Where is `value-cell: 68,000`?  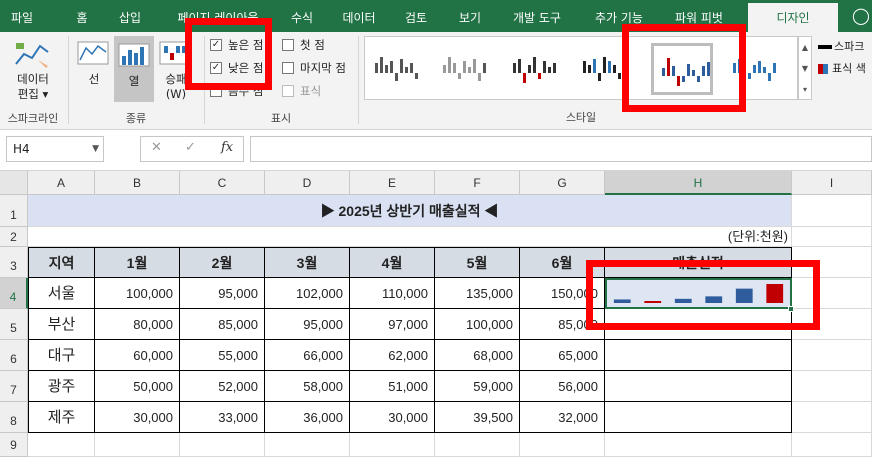
value-cell: 68,000 is located at coordinates (477, 355).